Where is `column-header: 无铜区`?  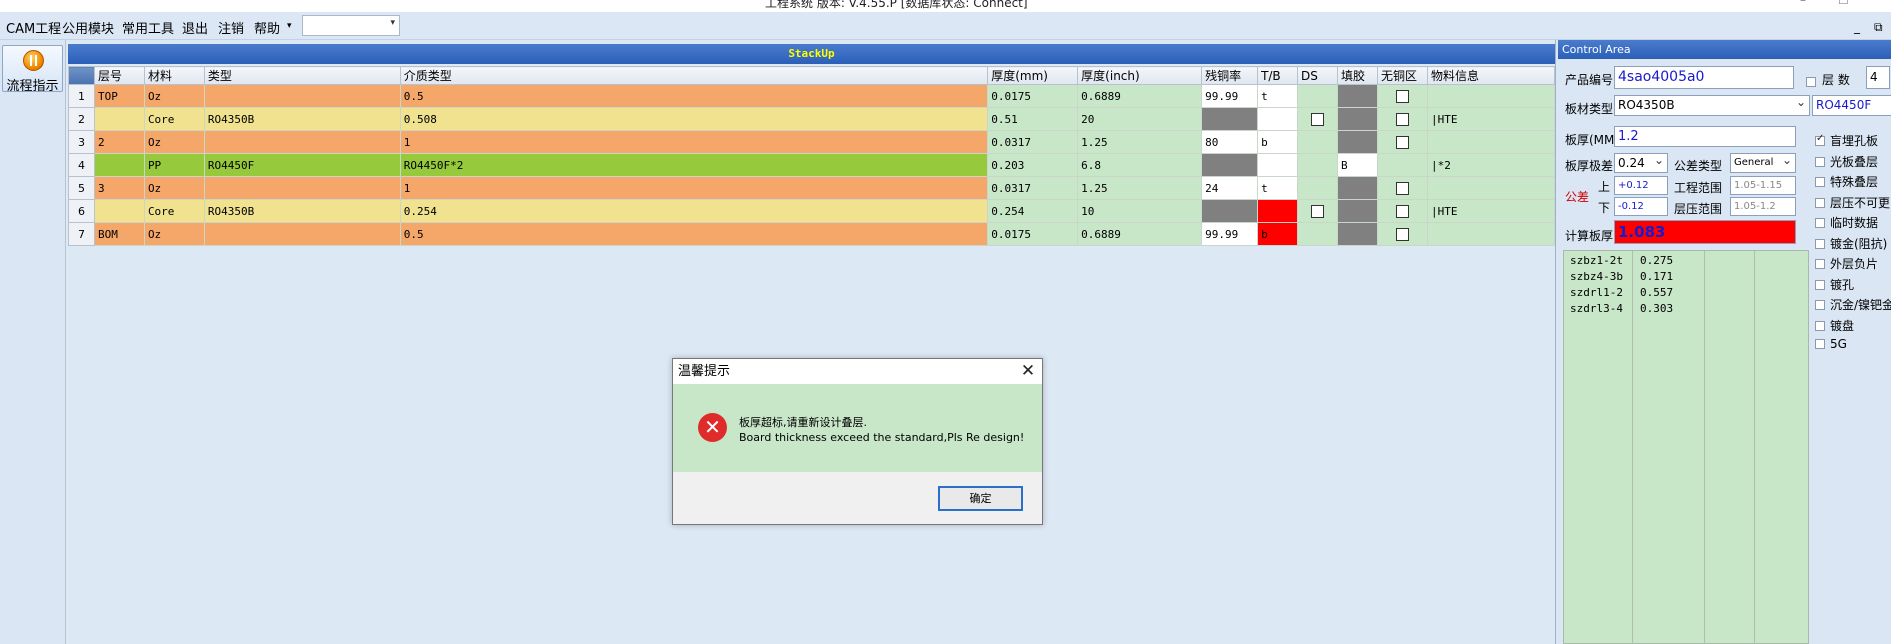
column-header: 无铜区 is located at coordinates (1402, 75).